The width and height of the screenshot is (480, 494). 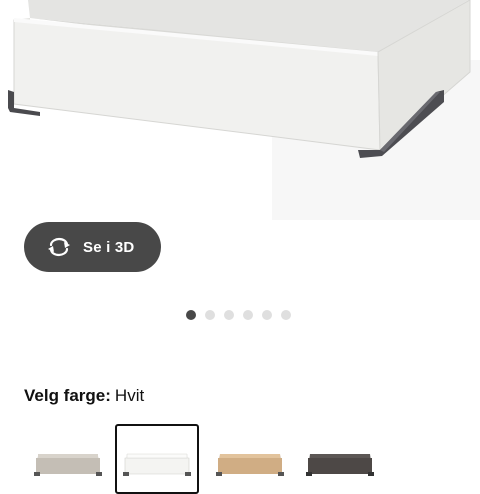 I want to click on color-swatch-beige, so click(x=68, y=459).